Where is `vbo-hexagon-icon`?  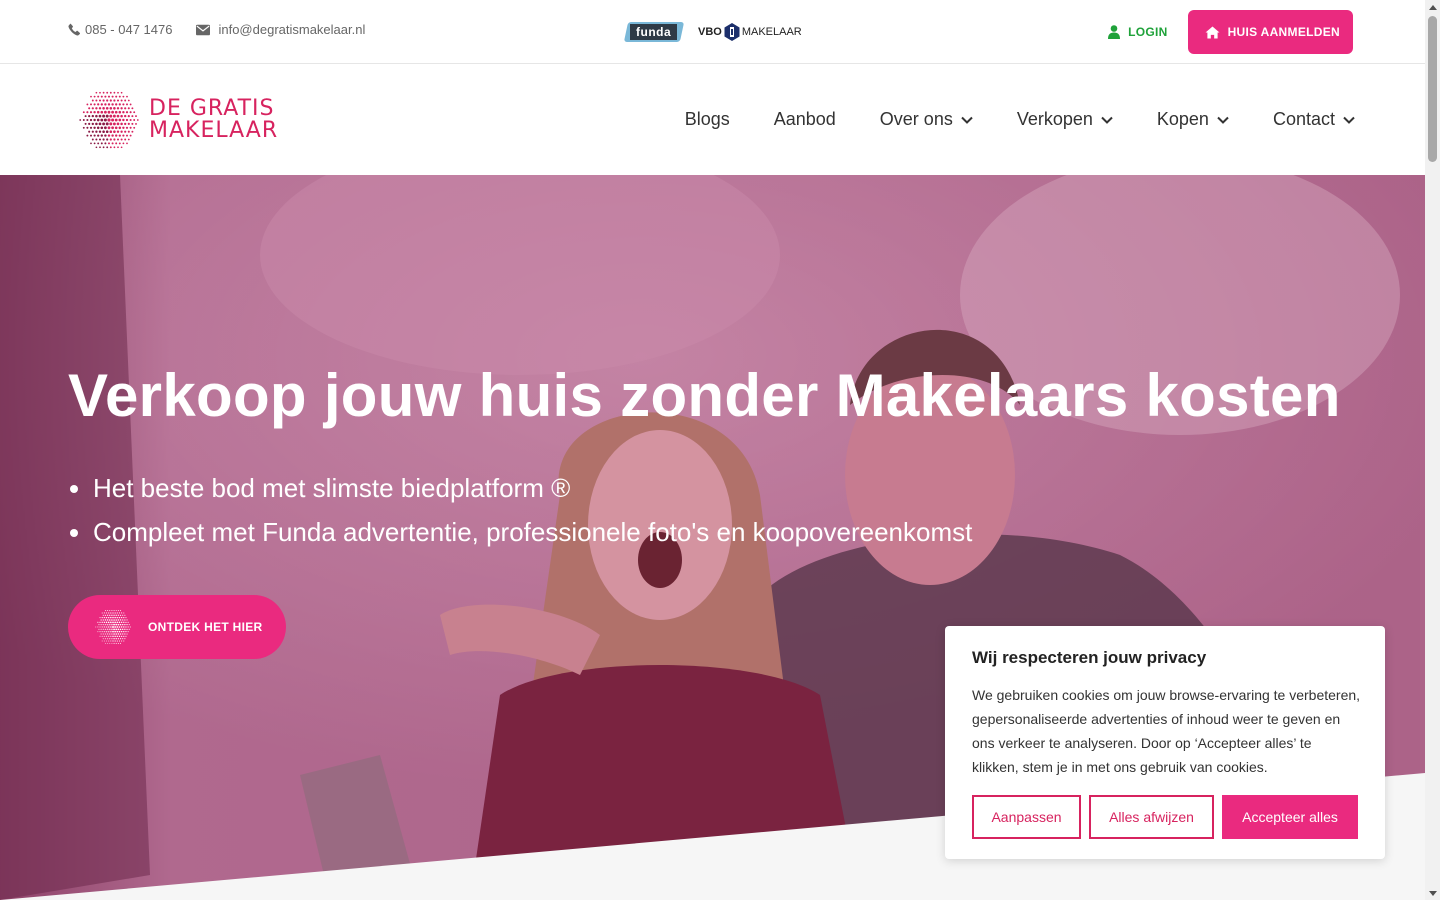 vbo-hexagon-icon is located at coordinates (732, 32).